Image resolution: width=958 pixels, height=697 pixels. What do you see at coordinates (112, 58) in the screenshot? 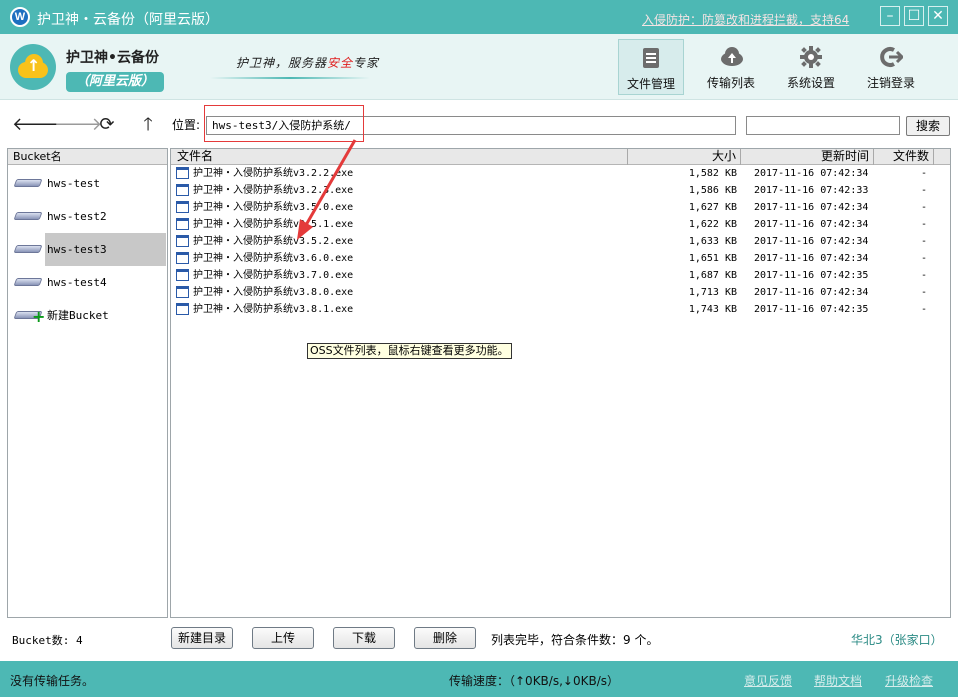
I see `brand-name: 护卫神•云备份` at bounding box center [112, 58].